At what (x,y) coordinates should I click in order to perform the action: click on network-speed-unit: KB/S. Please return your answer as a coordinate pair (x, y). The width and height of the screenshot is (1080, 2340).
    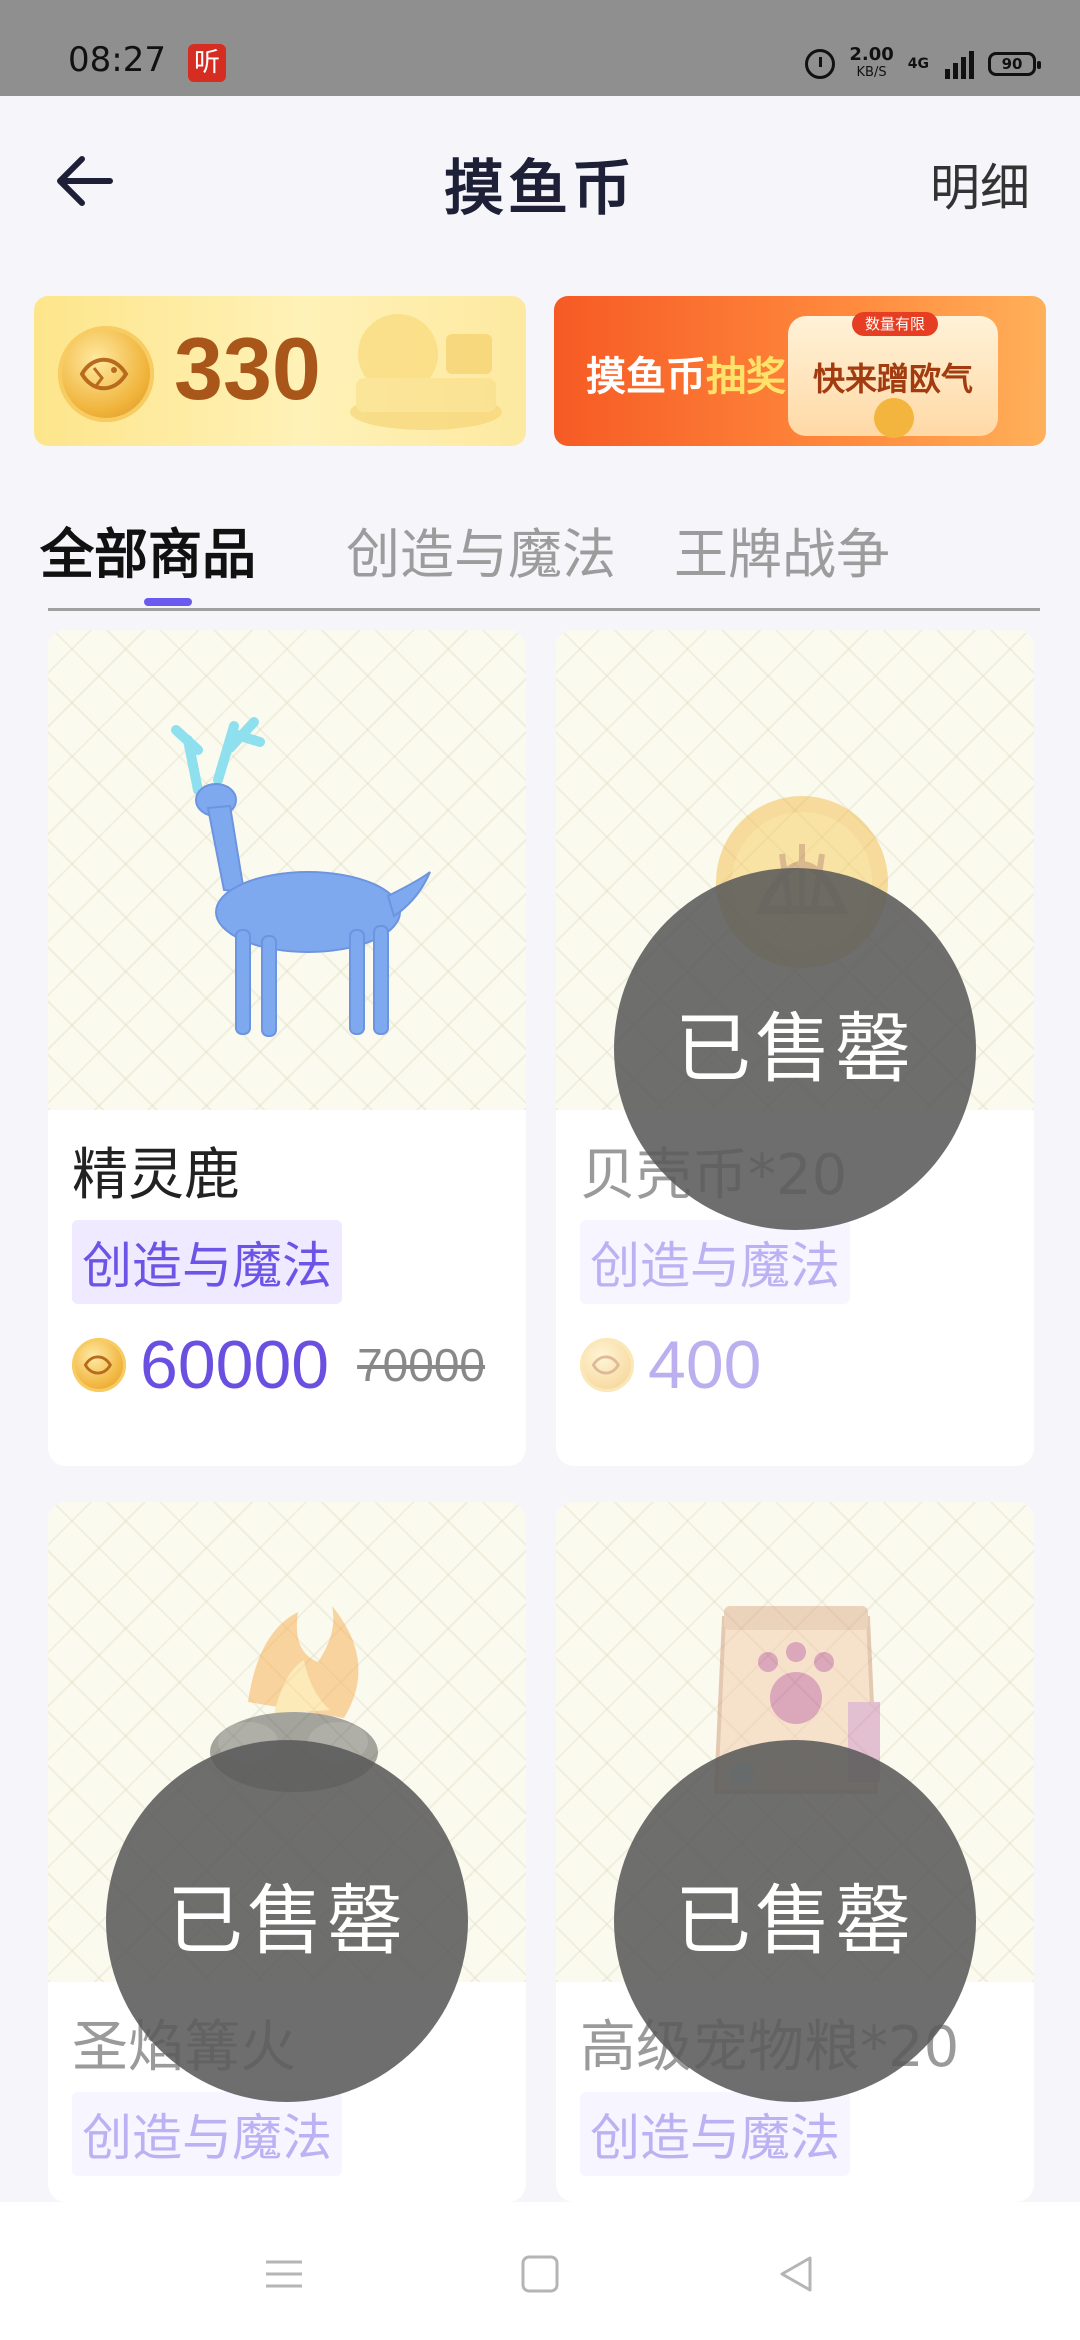
    Looking at the image, I should click on (871, 72).